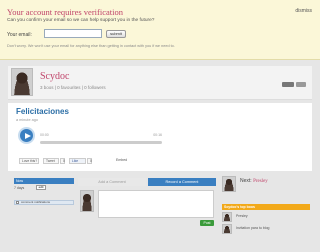 This screenshot has width=320, height=252. I want to click on next-label: Next: Presley, so click(254, 181).